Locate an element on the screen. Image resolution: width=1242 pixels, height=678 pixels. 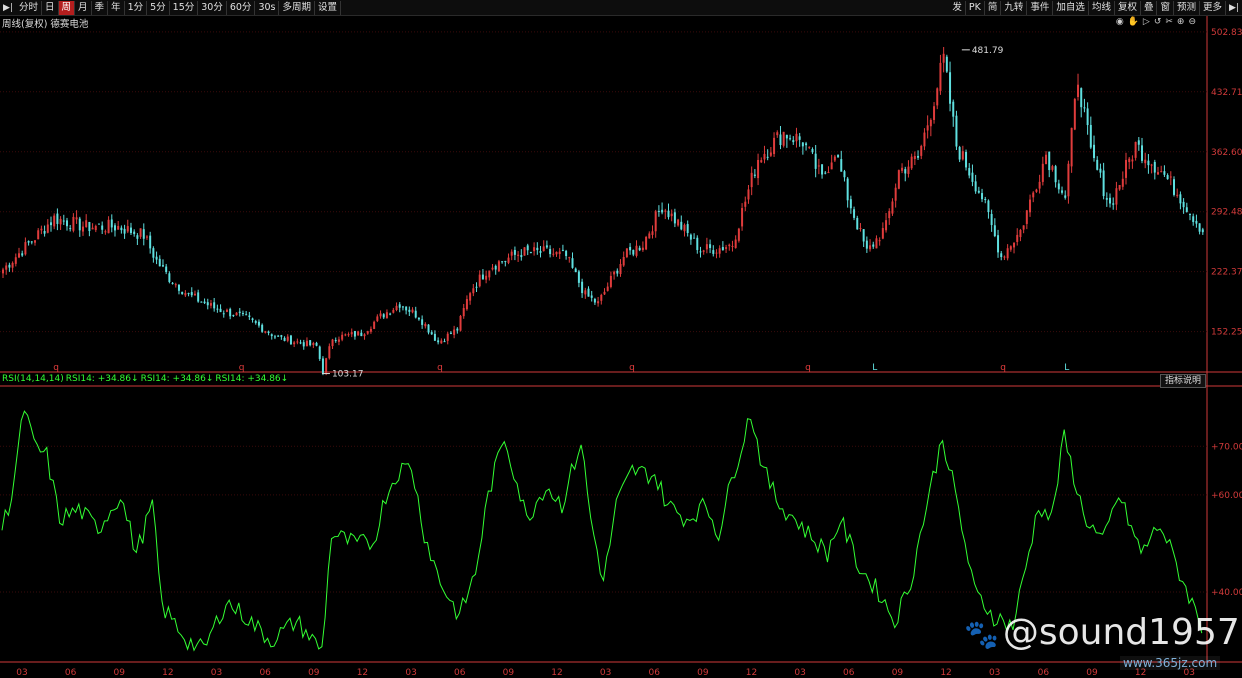
price-tick-label: 152.25 is located at coordinates (1226, 333).